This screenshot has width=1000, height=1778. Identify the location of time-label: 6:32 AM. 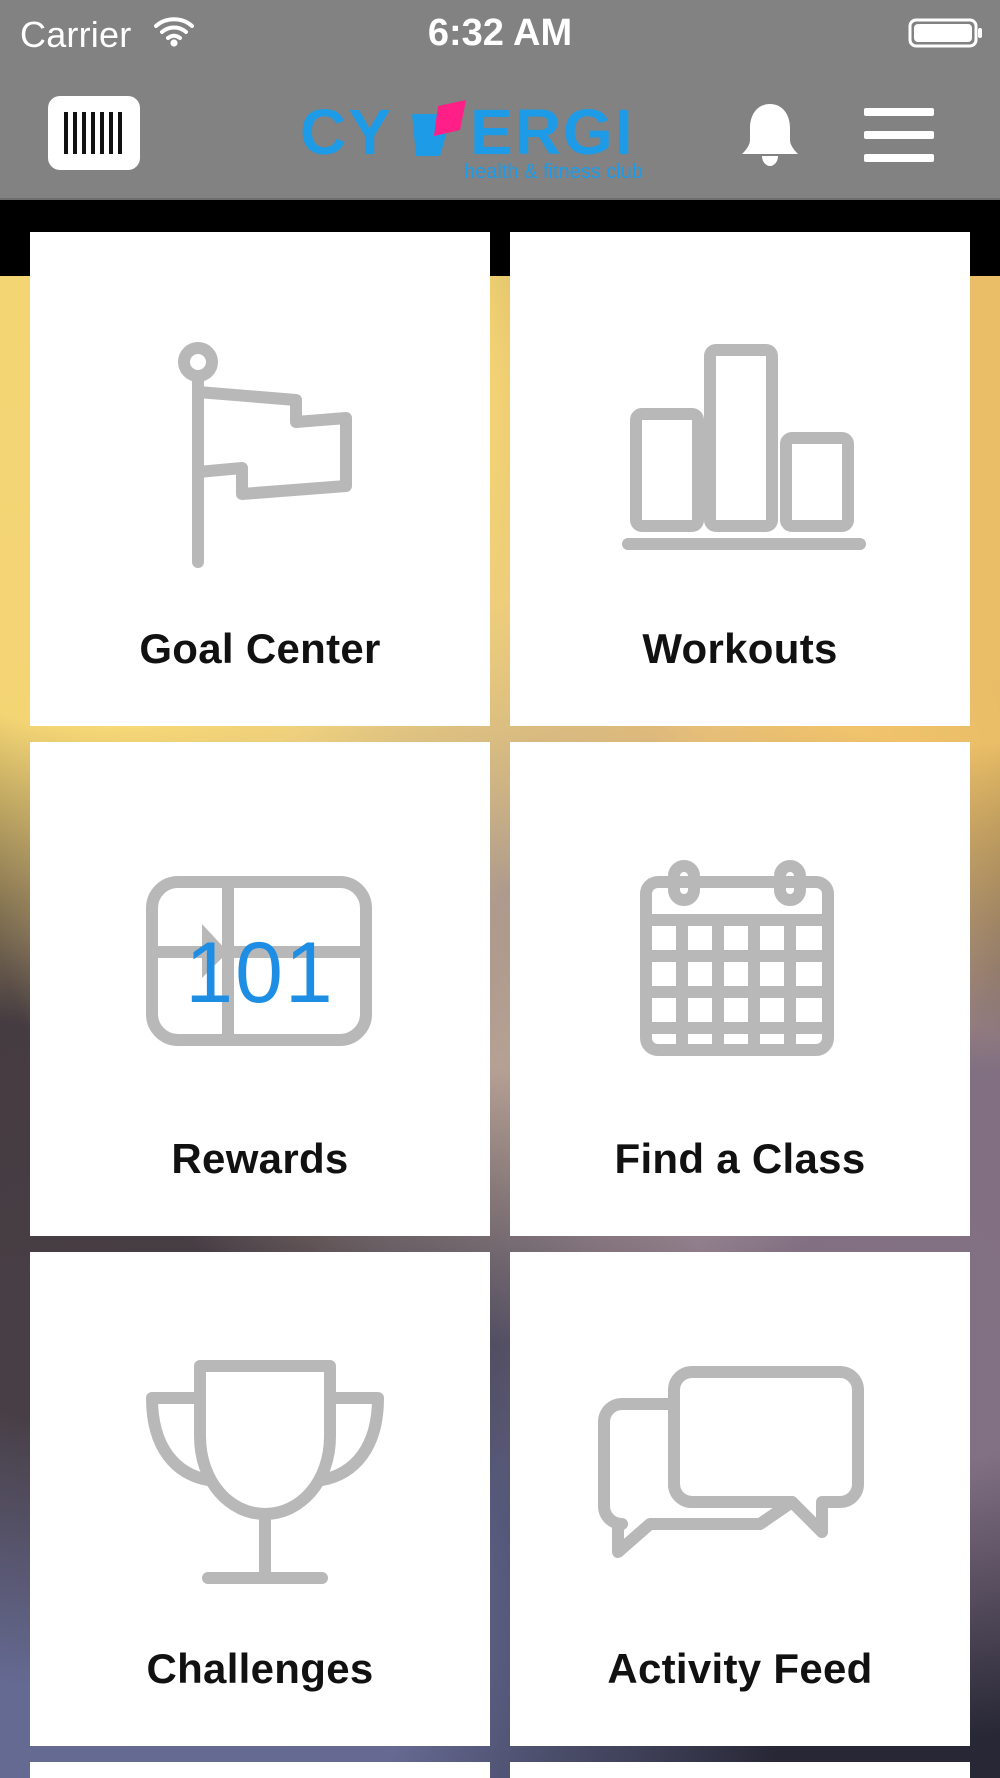
(500, 33).